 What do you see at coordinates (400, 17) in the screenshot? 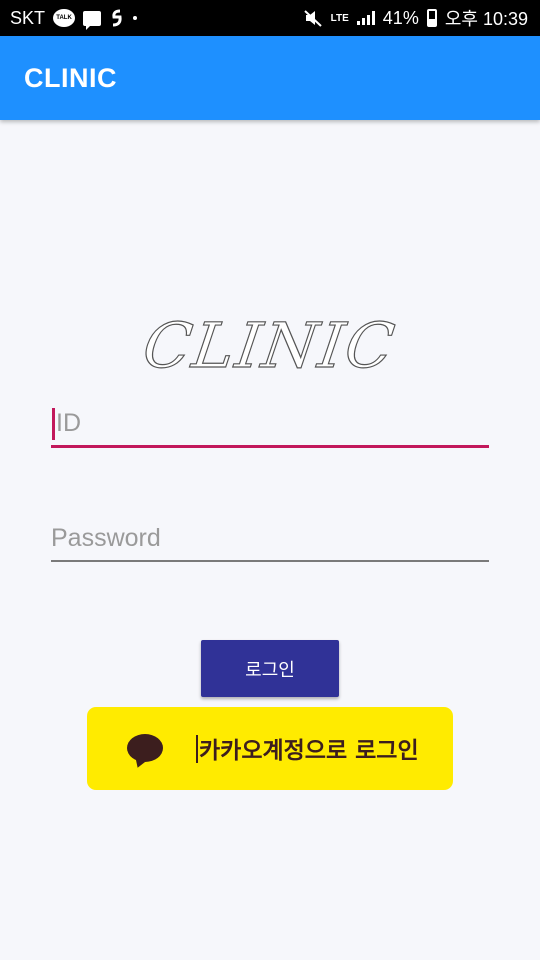
I see `battery-percent: 41%` at bounding box center [400, 17].